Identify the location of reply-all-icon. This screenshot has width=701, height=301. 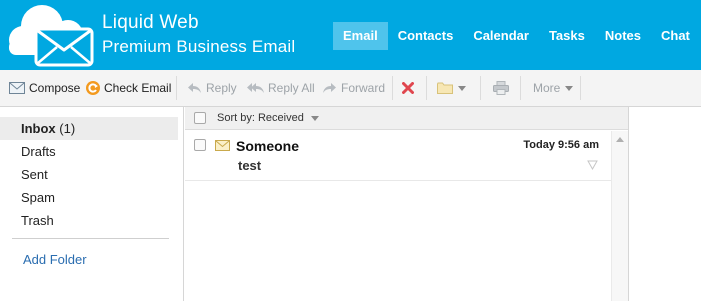
(255, 88).